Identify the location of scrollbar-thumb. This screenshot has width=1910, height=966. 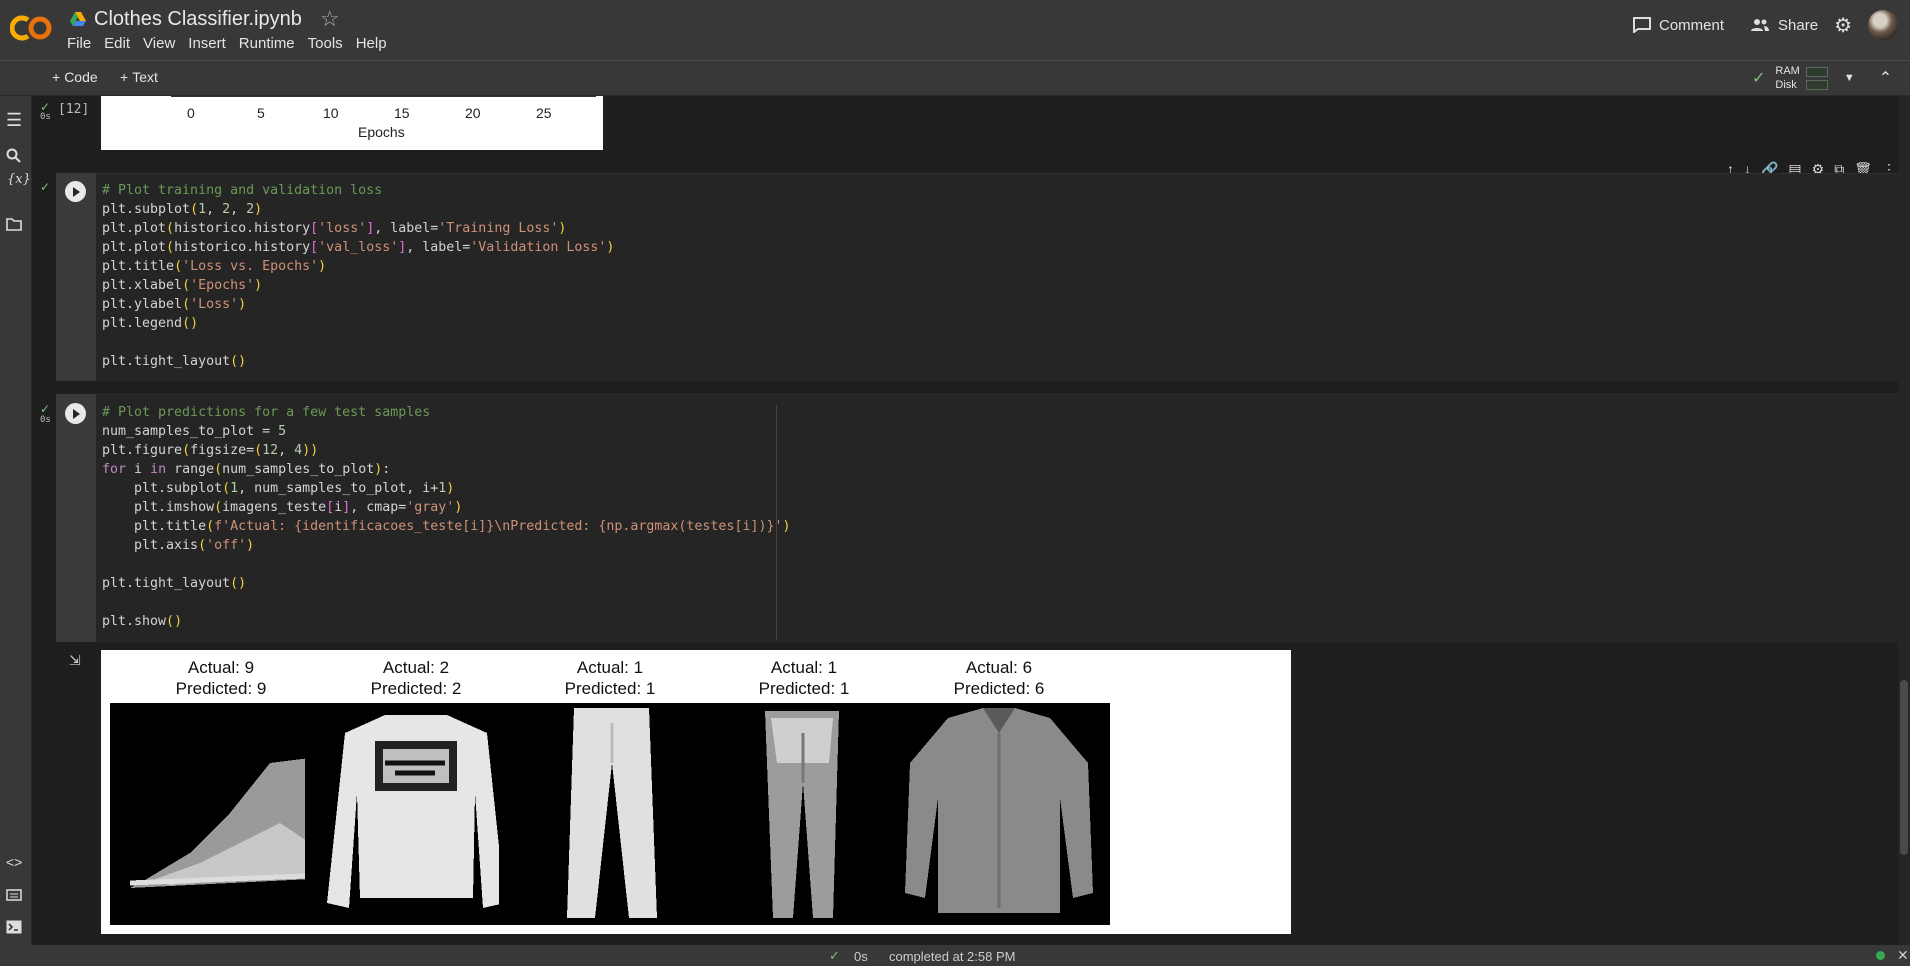
(1904, 767).